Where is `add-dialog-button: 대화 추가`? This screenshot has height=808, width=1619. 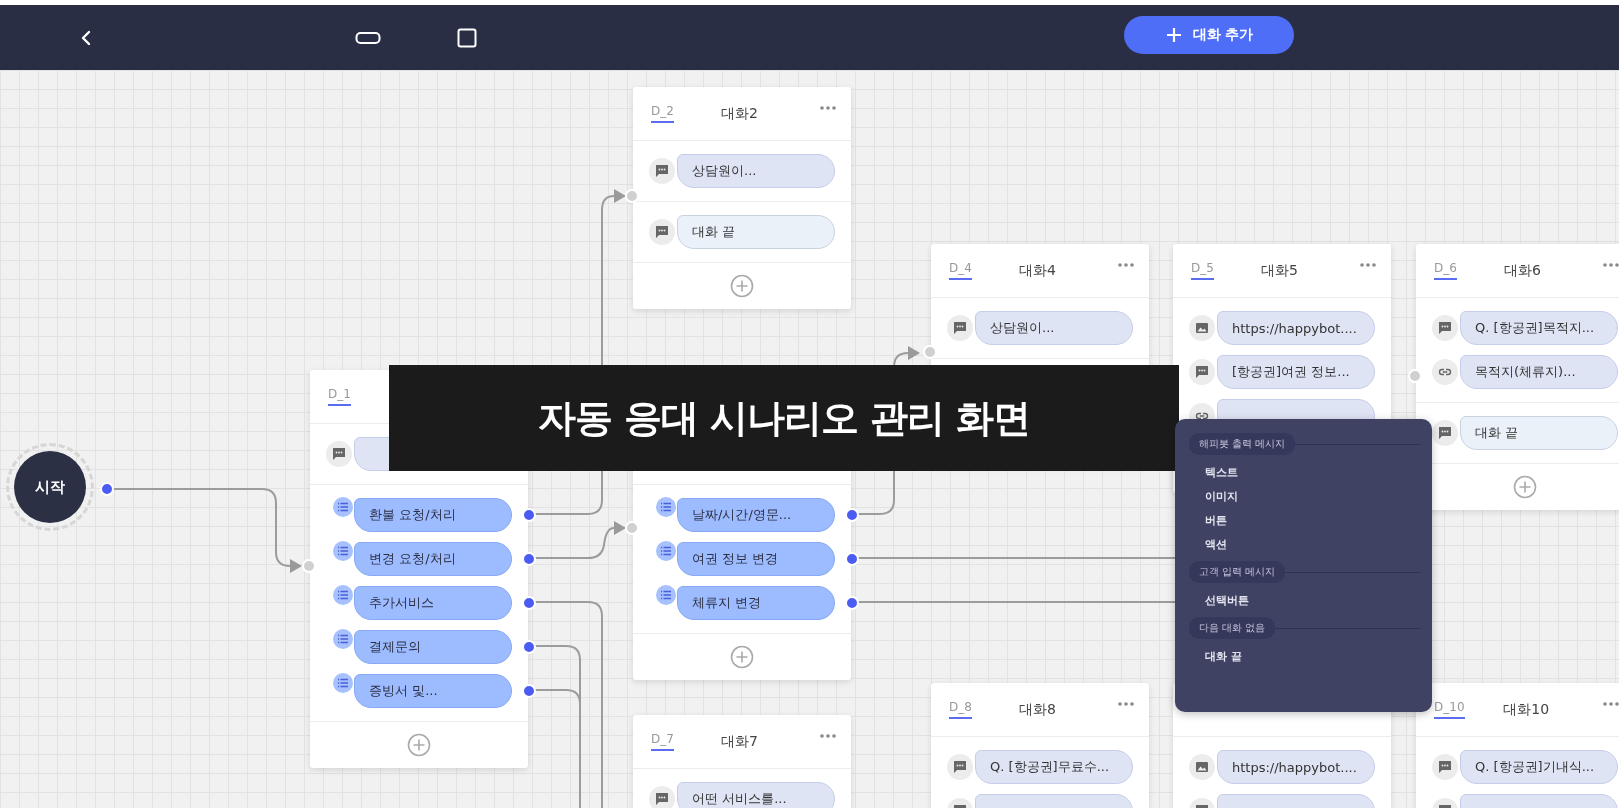
add-dialog-button: 대화 추가 is located at coordinates (1209, 34).